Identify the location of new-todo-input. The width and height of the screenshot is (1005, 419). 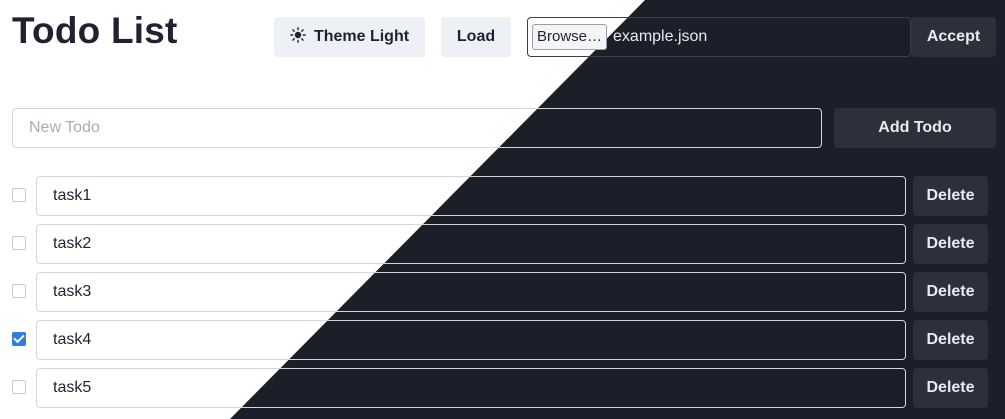
(417, 128).